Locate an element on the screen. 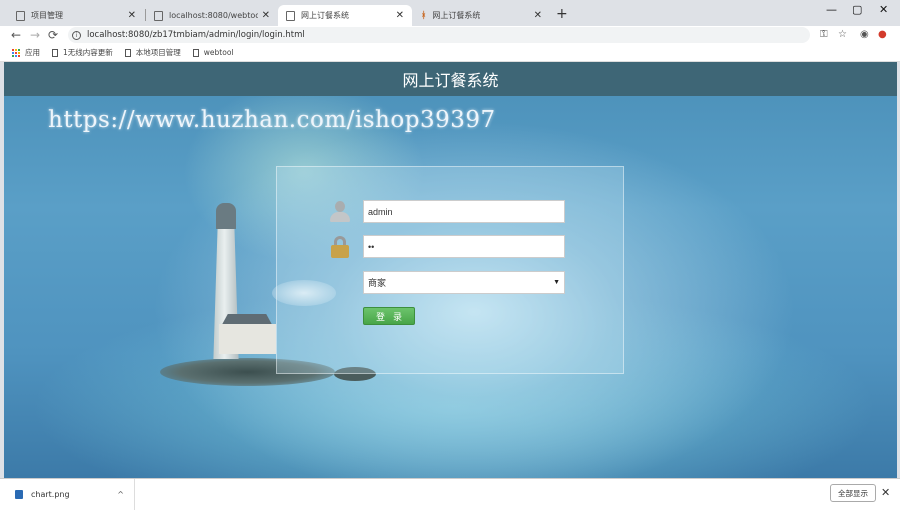 This screenshot has width=900, height=510. username-input: admin is located at coordinates (464, 211).